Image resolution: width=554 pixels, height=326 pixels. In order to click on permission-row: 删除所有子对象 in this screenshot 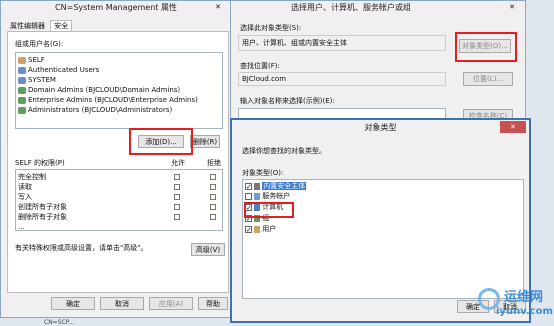, I will do `click(42, 217)`.